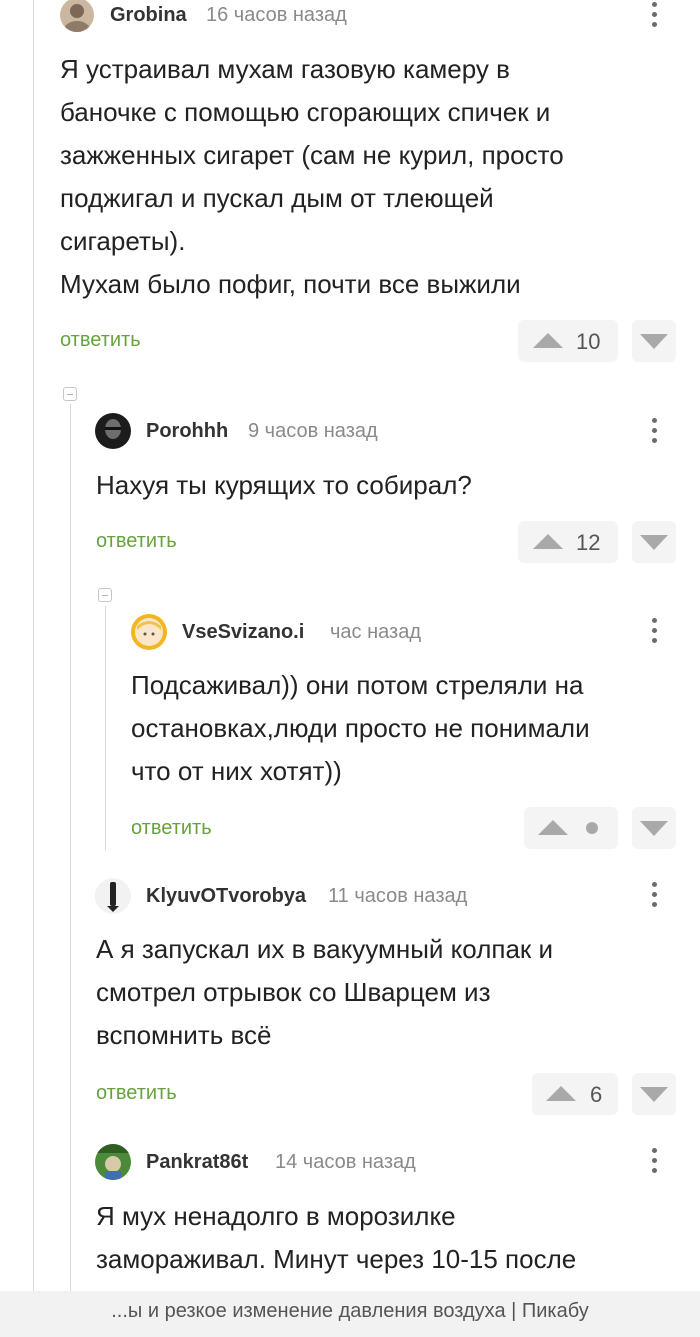  What do you see at coordinates (376, 632) in the screenshot?
I see `comment-time: час назад` at bounding box center [376, 632].